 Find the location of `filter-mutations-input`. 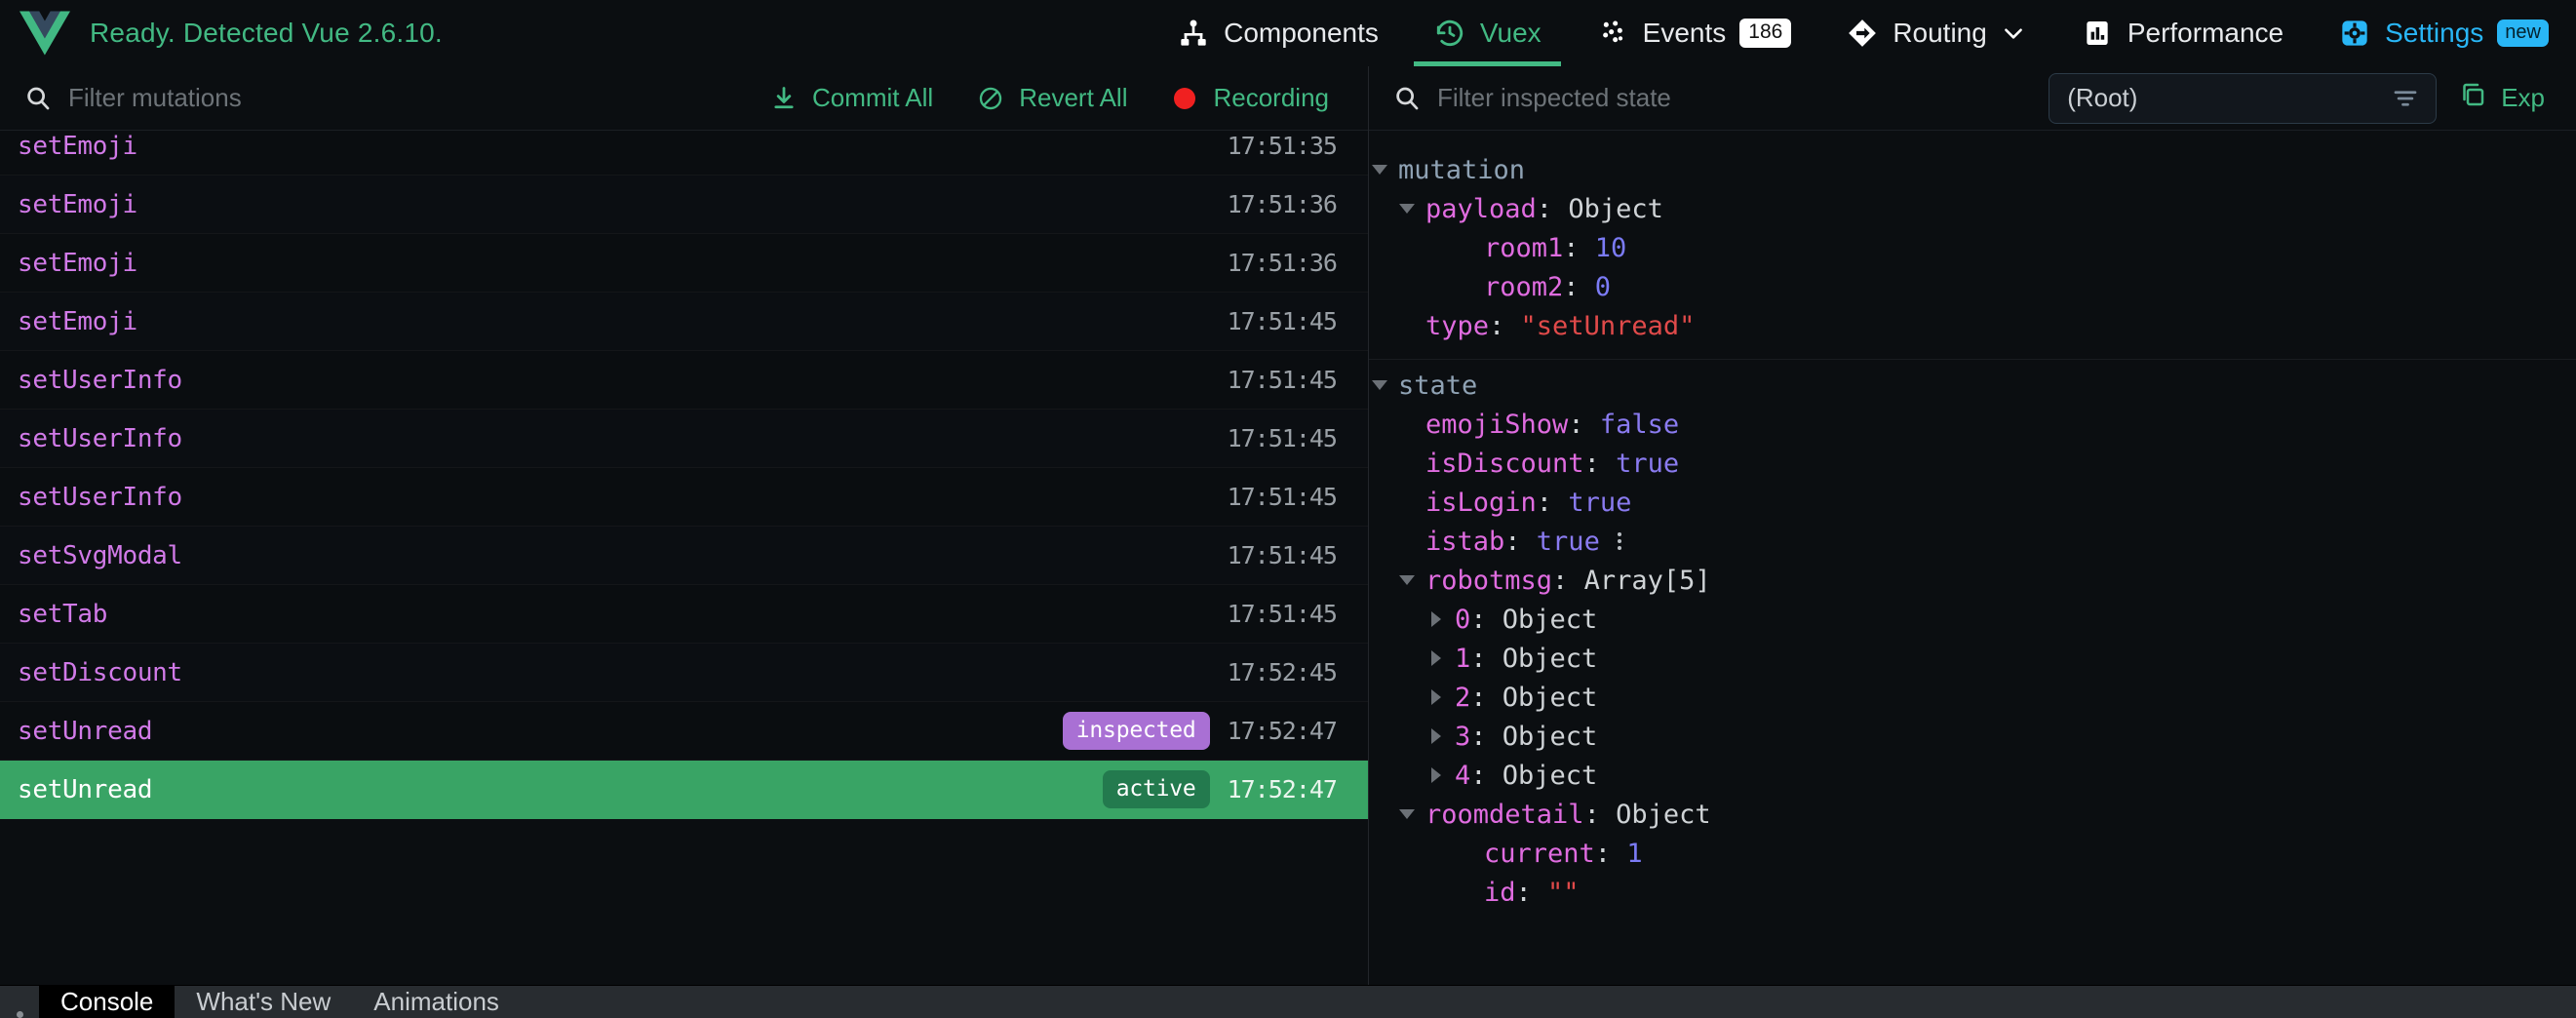

filter-mutations-input is located at coordinates (408, 98).